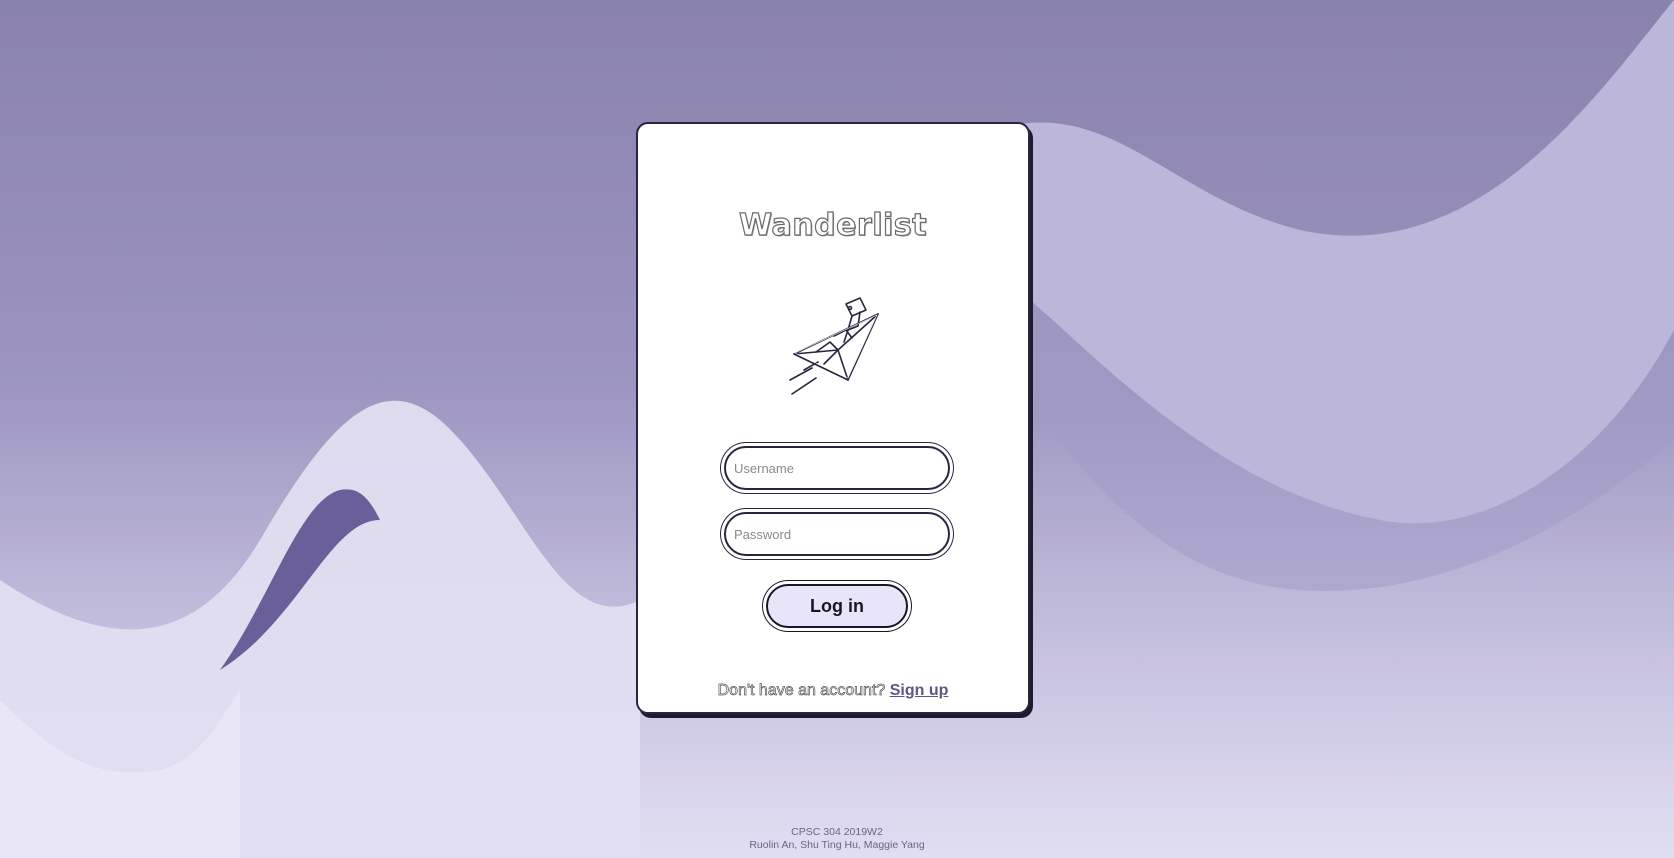 This screenshot has height=858, width=1674. What do you see at coordinates (919, 690) in the screenshot?
I see `signup-link: Sign up` at bounding box center [919, 690].